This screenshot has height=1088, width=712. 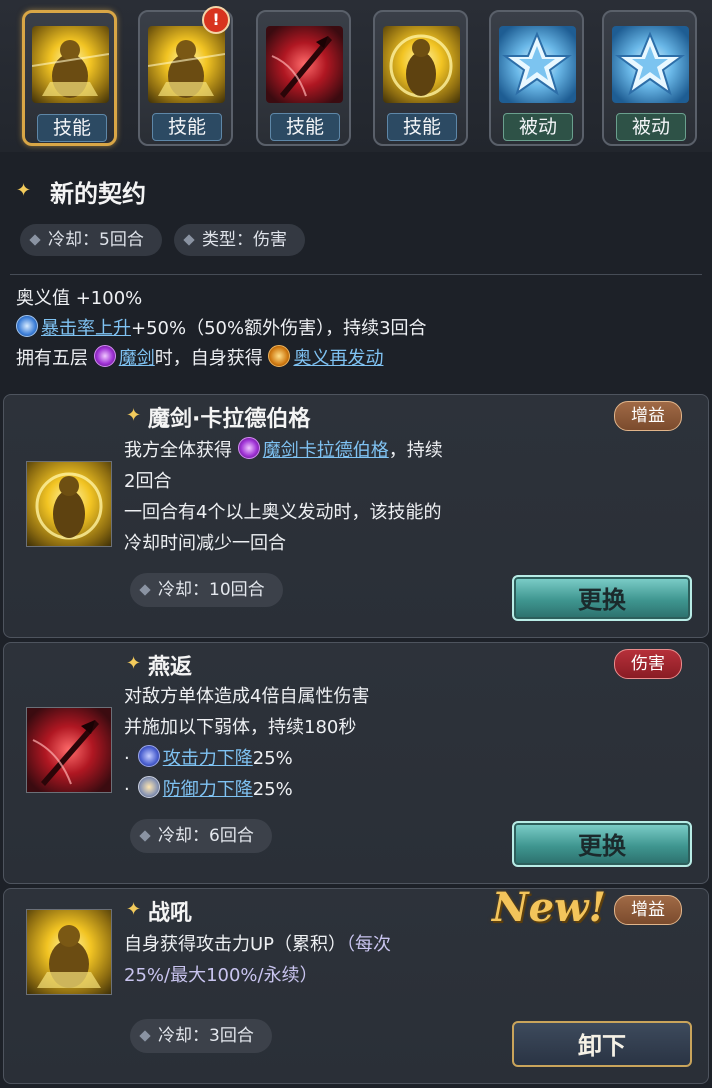 What do you see at coordinates (415, 450) in the screenshot?
I see `desc-text: ，持续` at bounding box center [415, 450].